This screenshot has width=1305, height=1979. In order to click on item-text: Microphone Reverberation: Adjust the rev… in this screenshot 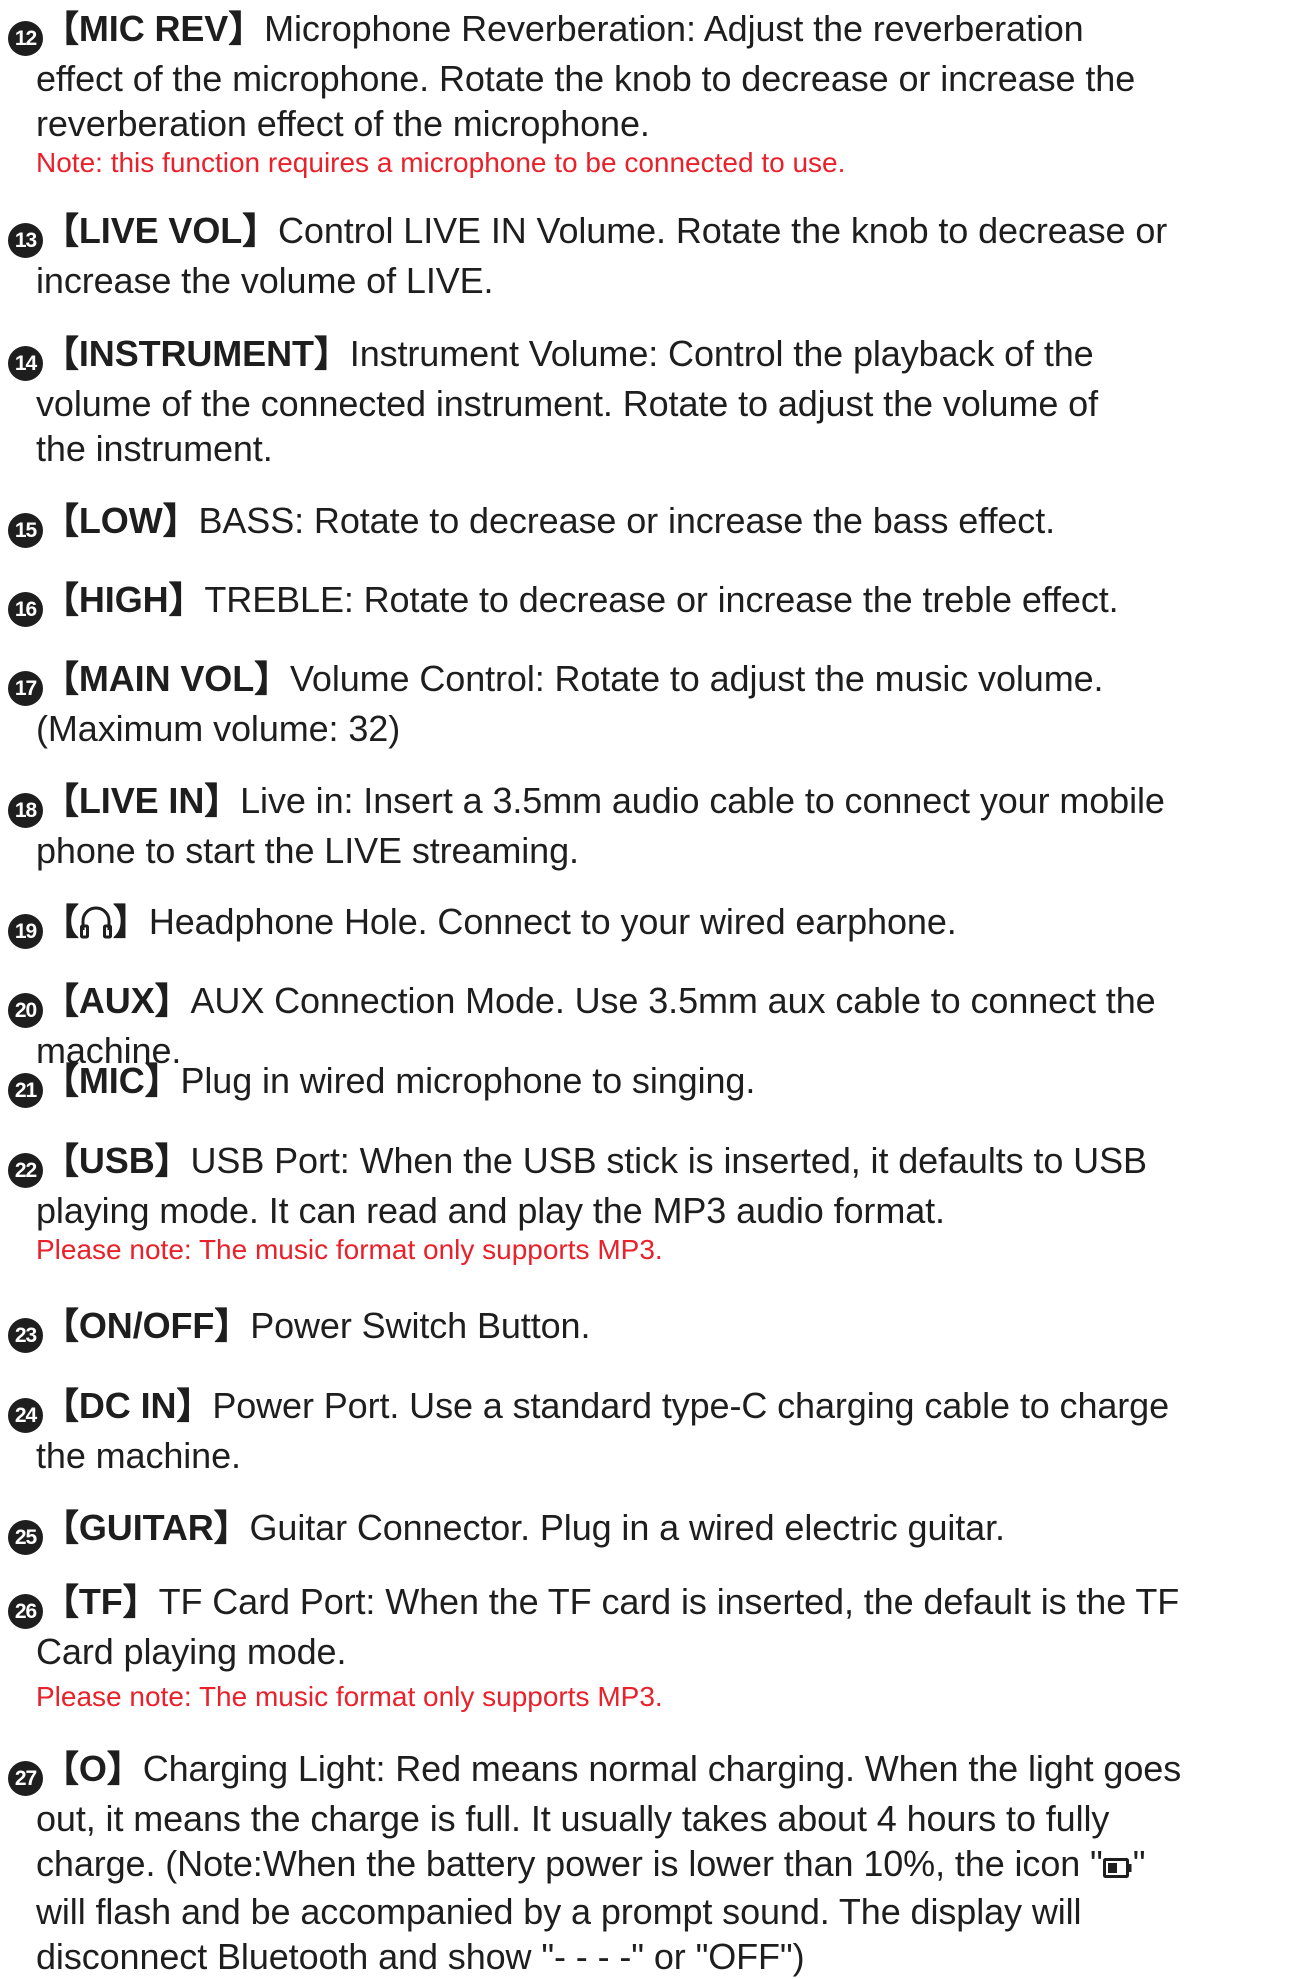, I will do `click(674, 28)`.